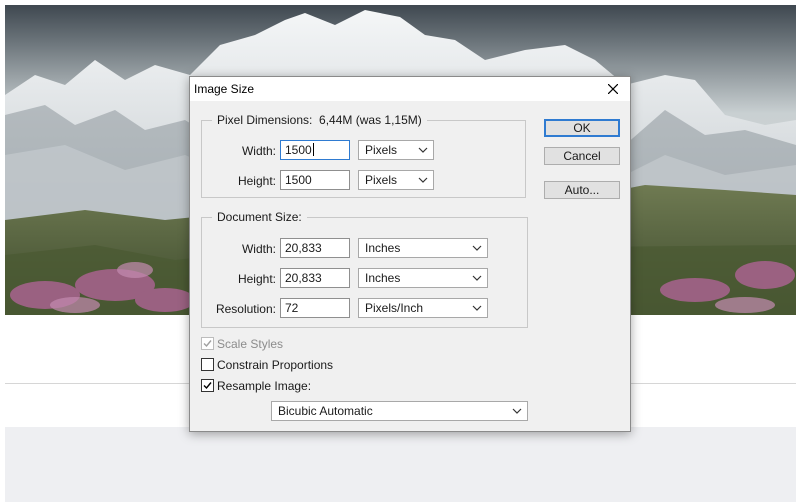 The width and height of the screenshot is (801, 502). Describe the element at coordinates (315, 278) in the screenshot. I see `doc-height-input: 20,833` at that location.